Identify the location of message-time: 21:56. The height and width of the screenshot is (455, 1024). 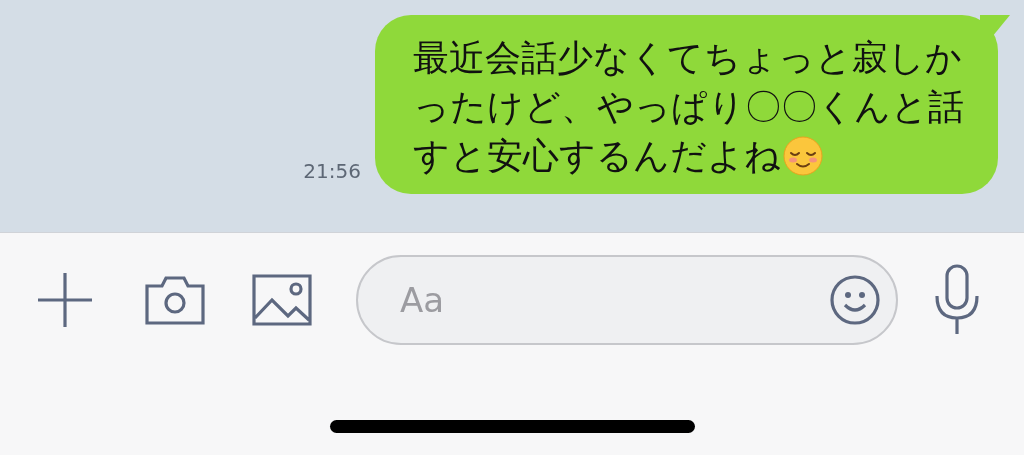
(332, 171).